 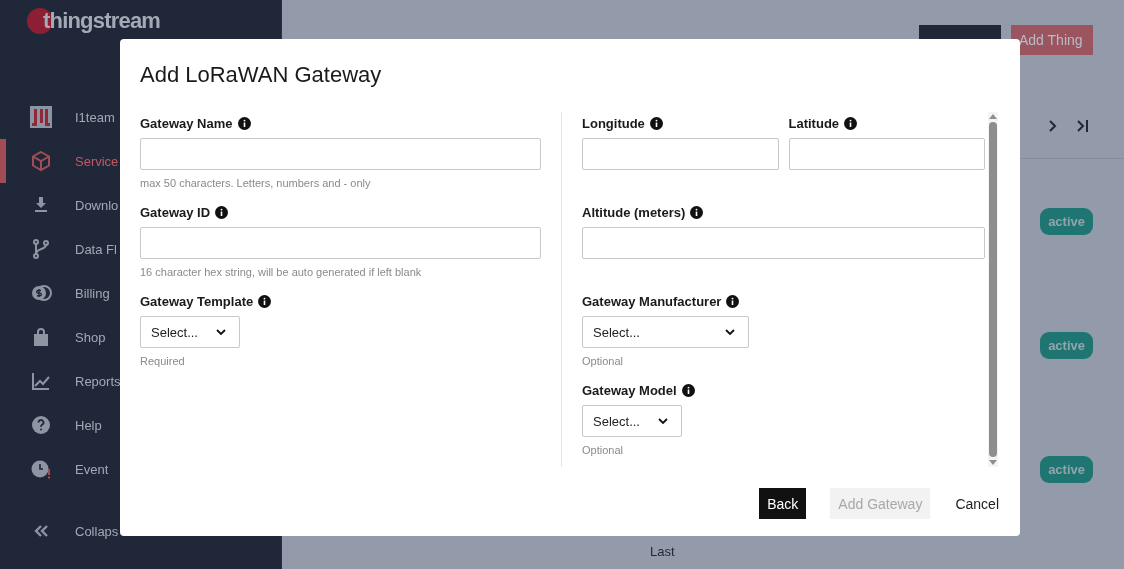 I want to click on field-hint: Required, so click(x=163, y=361).